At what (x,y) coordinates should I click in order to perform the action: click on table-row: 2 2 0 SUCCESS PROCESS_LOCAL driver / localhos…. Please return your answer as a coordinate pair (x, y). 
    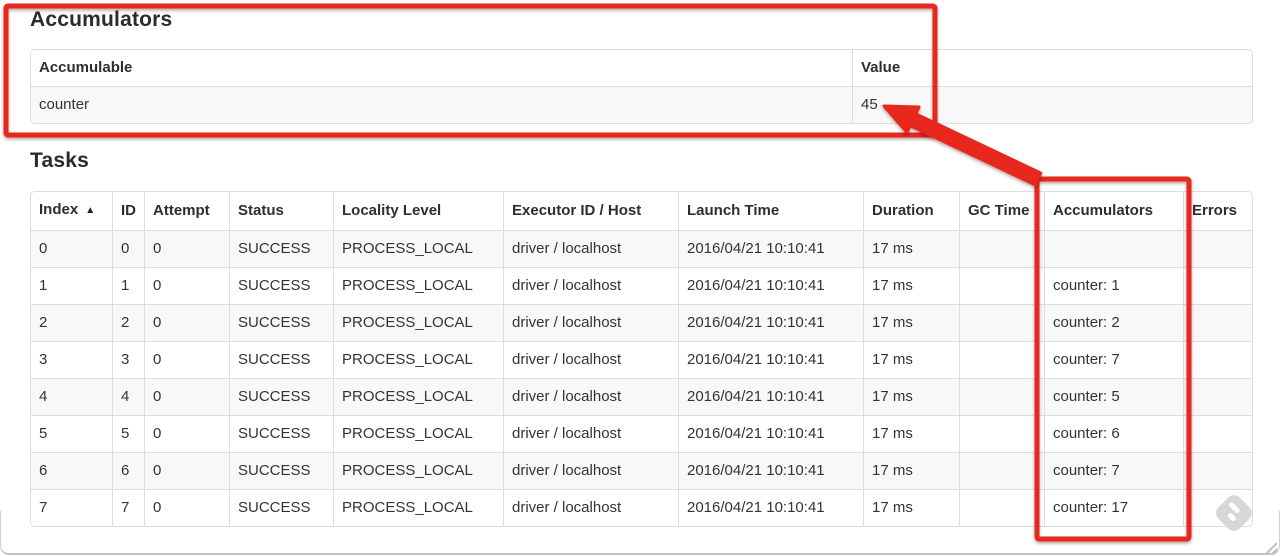
    Looking at the image, I should click on (641, 322).